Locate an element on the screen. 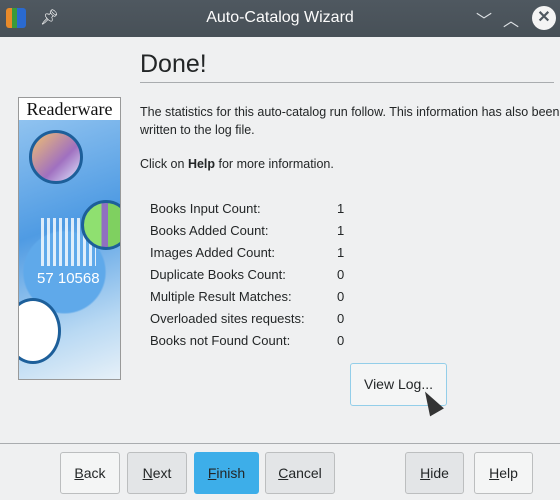  back-button: Back is located at coordinates (90, 473).